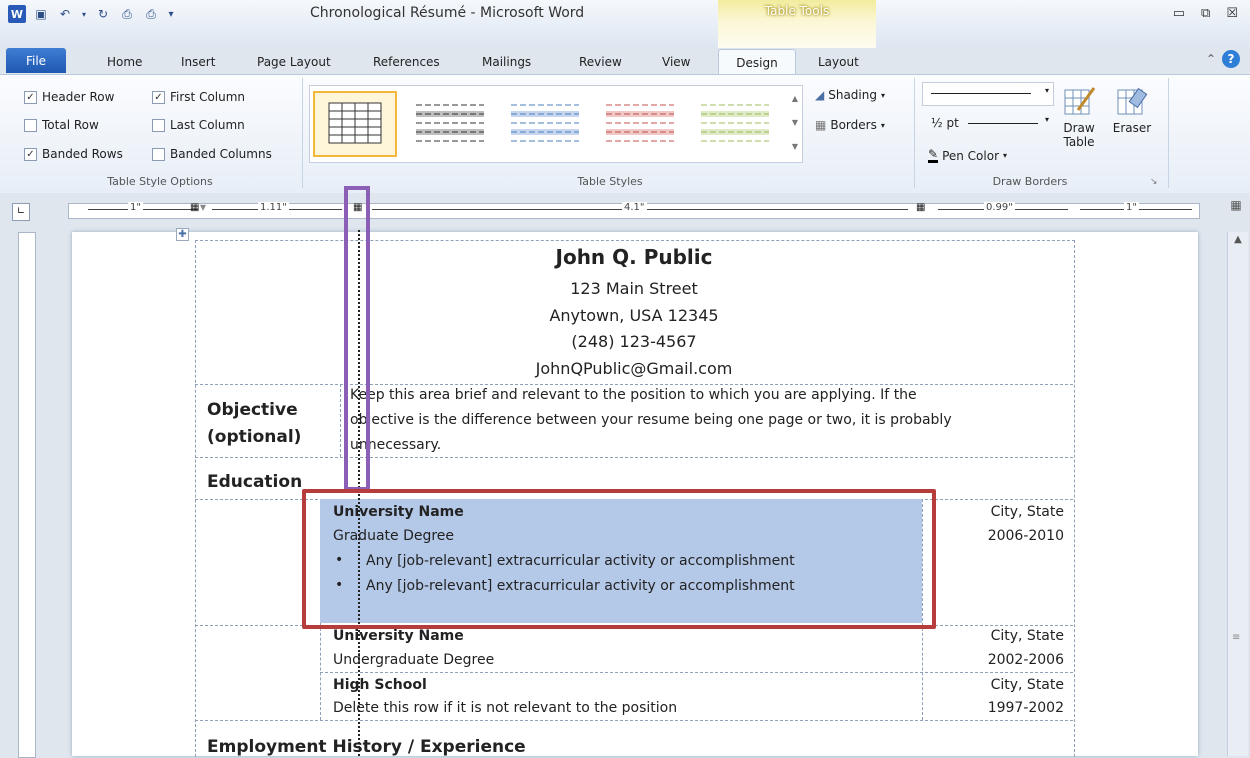  Describe the element at coordinates (600, 62) in the screenshot. I see `tab-review: Review` at that location.